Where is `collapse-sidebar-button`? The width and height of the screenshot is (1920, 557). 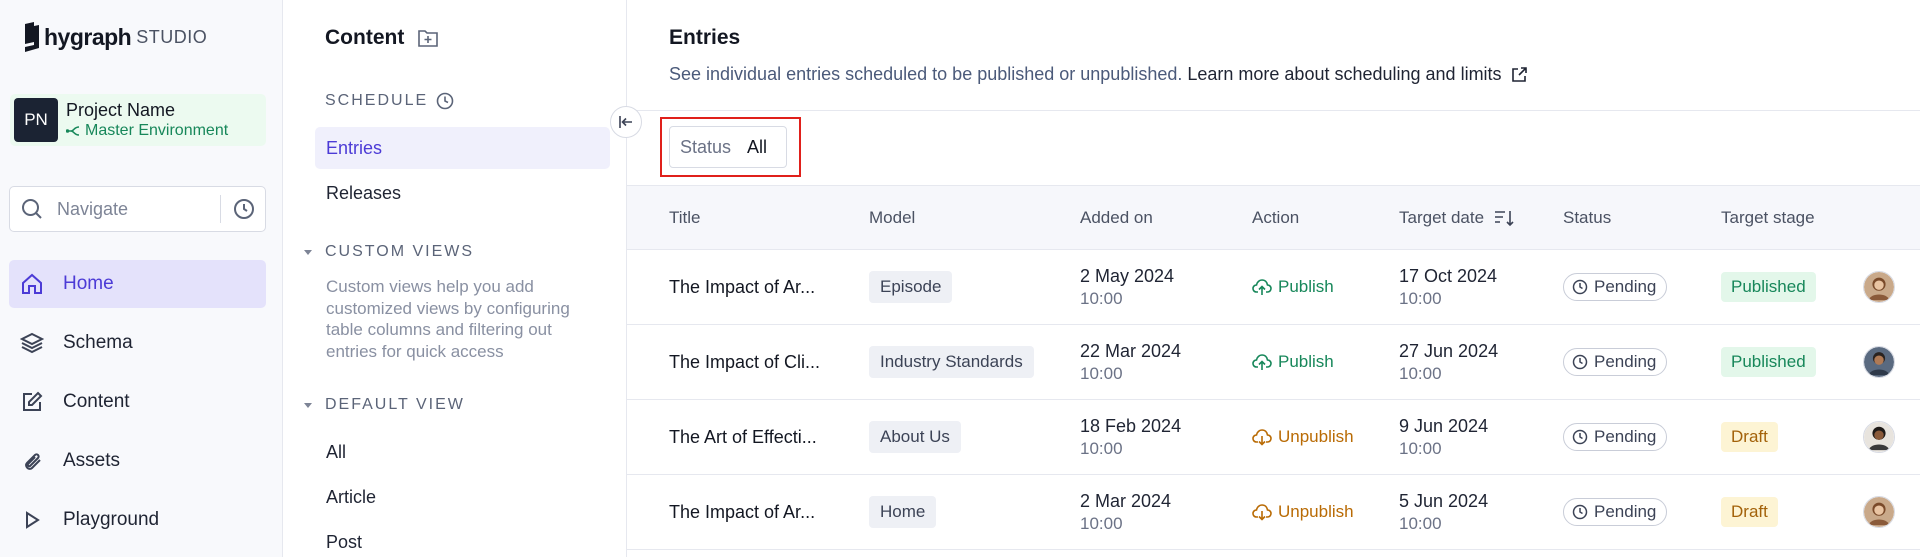 collapse-sidebar-button is located at coordinates (626, 122).